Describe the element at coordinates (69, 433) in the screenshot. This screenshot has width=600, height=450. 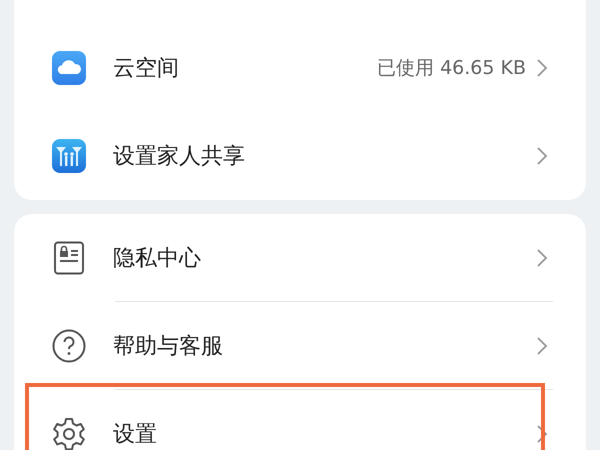
I see `settings-icon` at that location.